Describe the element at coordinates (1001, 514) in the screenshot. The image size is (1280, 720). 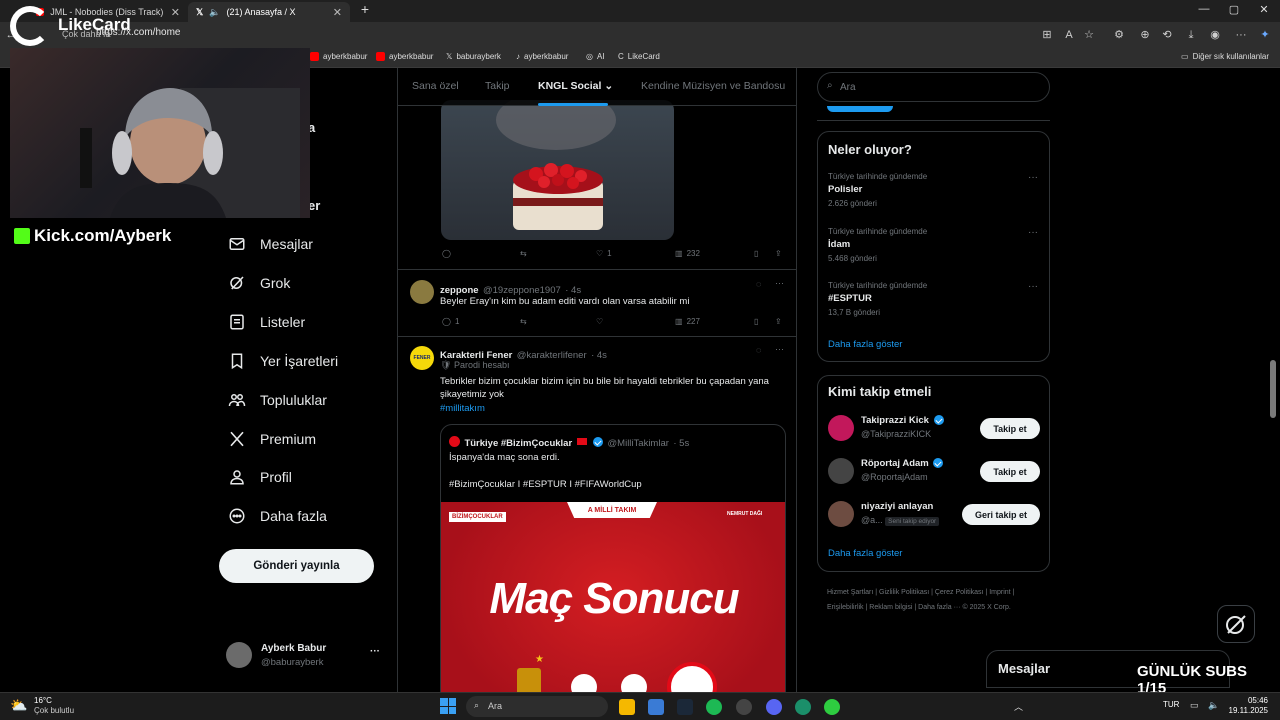
I see `follow-back-button: Geri takip et` at that location.